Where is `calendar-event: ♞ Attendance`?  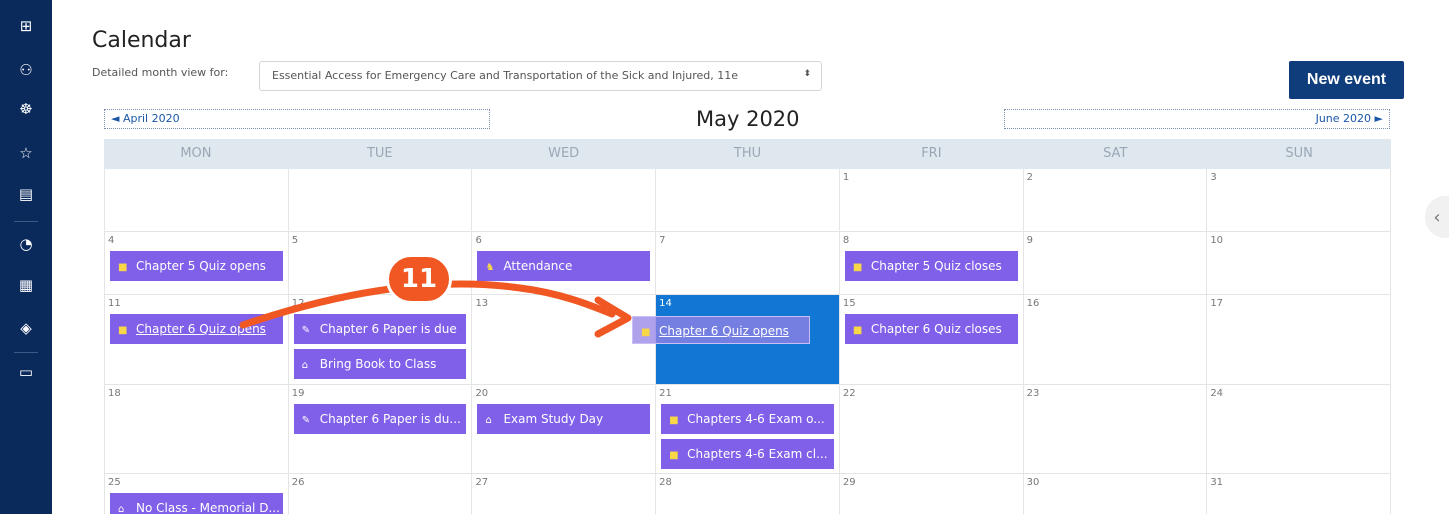 calendar-event: ♞ Attendance is located at coordinates (564, 266).